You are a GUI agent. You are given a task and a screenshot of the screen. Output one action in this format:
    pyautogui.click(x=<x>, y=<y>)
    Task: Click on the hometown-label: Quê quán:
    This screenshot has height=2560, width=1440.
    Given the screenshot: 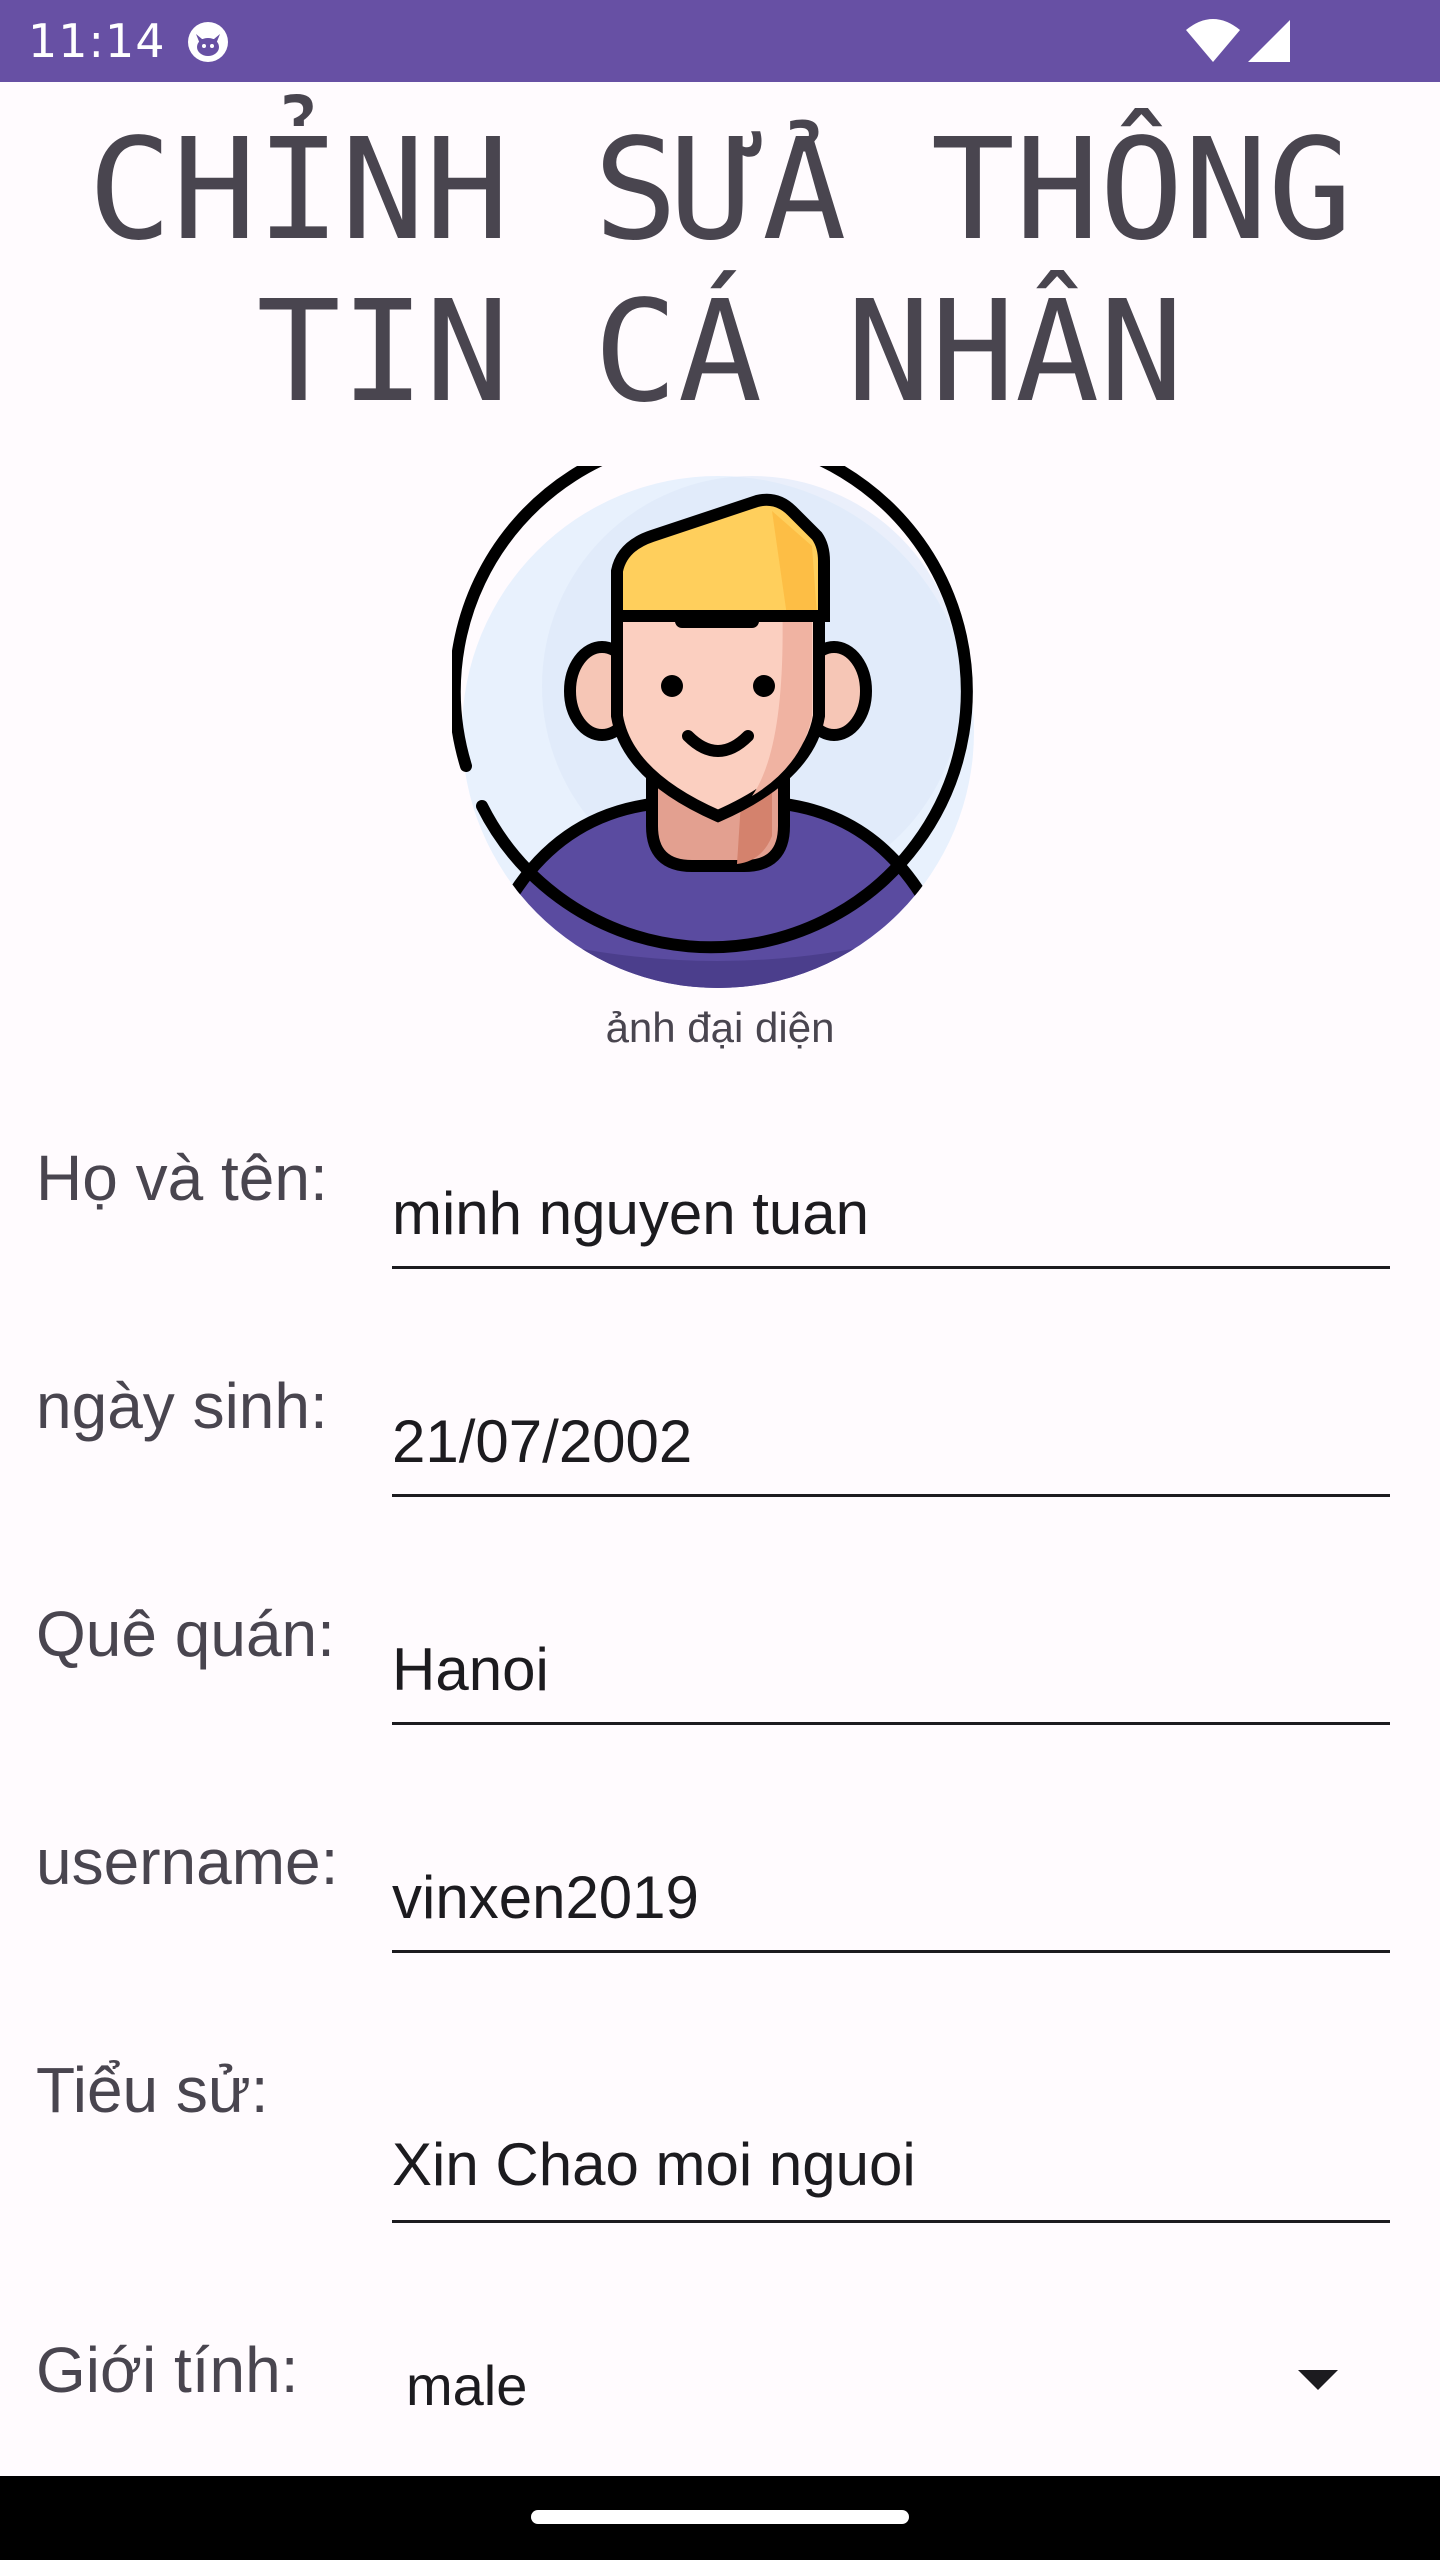 What is the action you would take?
    pyautogui.click(x=185, y=1634)
    